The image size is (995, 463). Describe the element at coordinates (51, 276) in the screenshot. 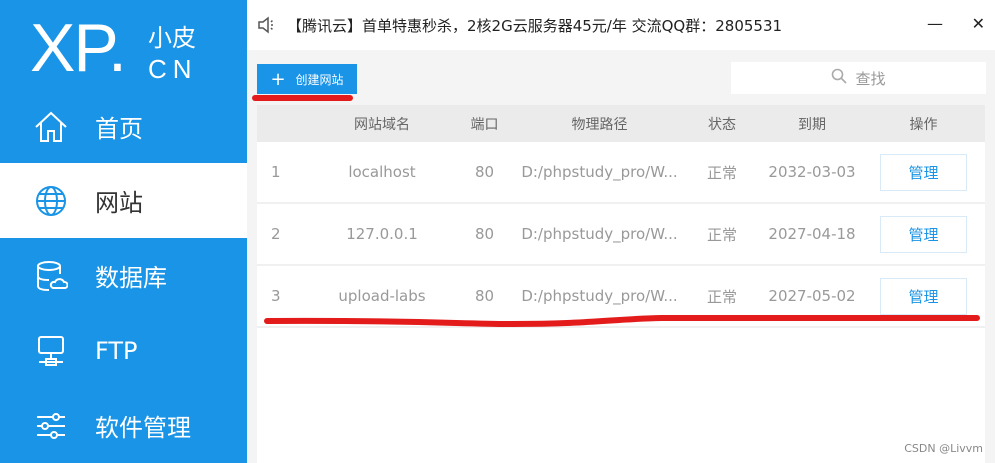

I see `database-icon` at that location.